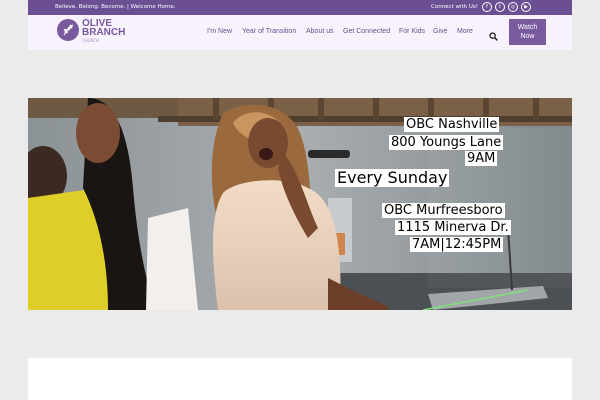 This screenshot has width=600, height=400. What do you see at coordinates (454, 7) in the screenshot?
I see `connect-label: Connect with Us!` at bounding box center [454, 7].